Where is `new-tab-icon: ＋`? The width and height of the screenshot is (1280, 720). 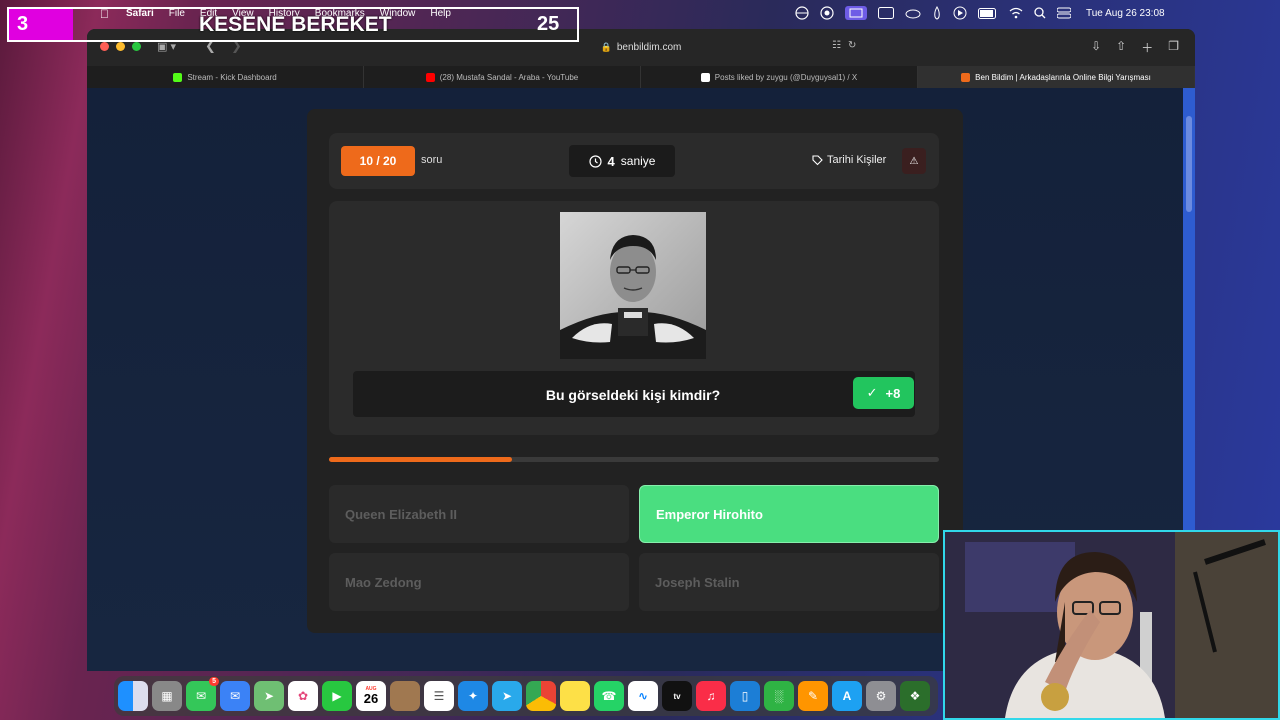 new-tab-icon: ＋ is located at coordinates (1147, 47).